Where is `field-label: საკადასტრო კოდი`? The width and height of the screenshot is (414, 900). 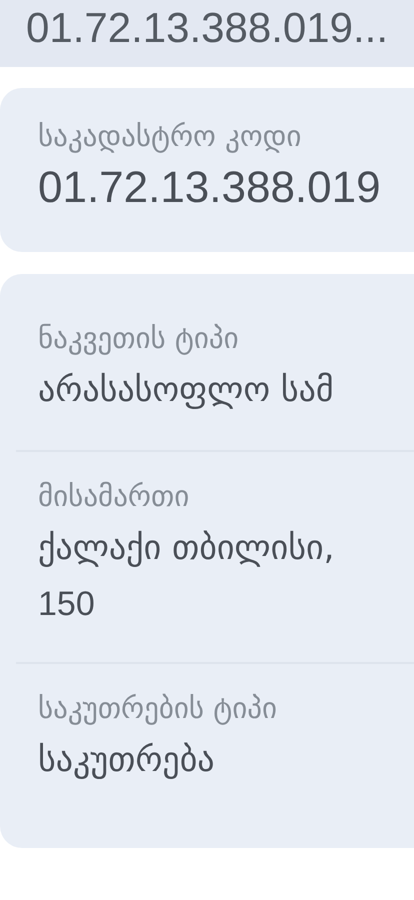
field-label: საკადასტრო კოდი is located at coordinates (170, 136).